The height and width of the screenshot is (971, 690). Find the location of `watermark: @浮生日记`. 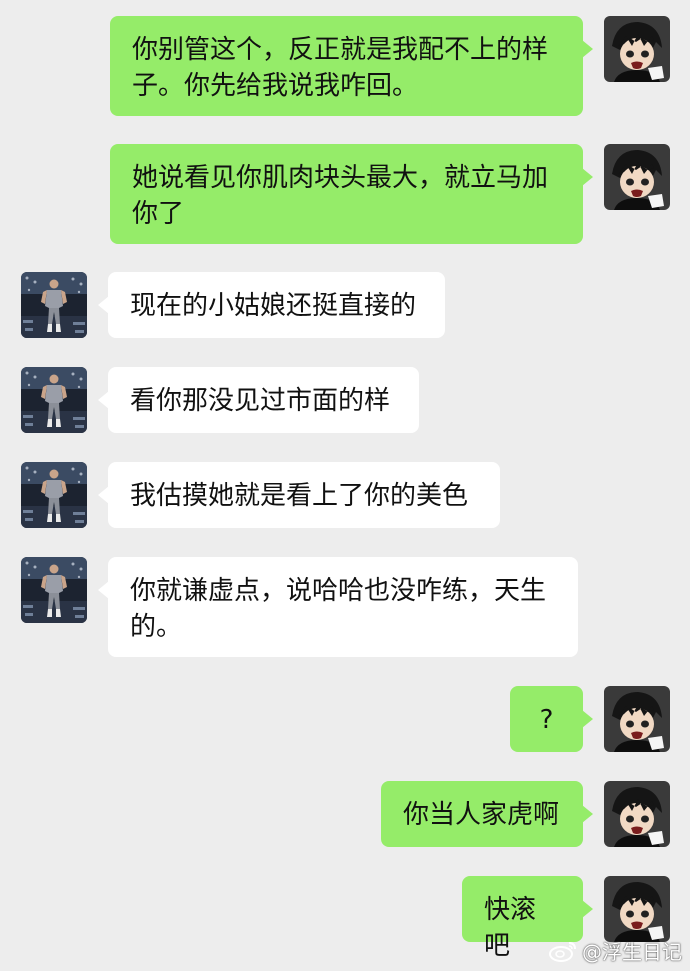

watermark: @浮生日记 is located at coordinates (615, 950).